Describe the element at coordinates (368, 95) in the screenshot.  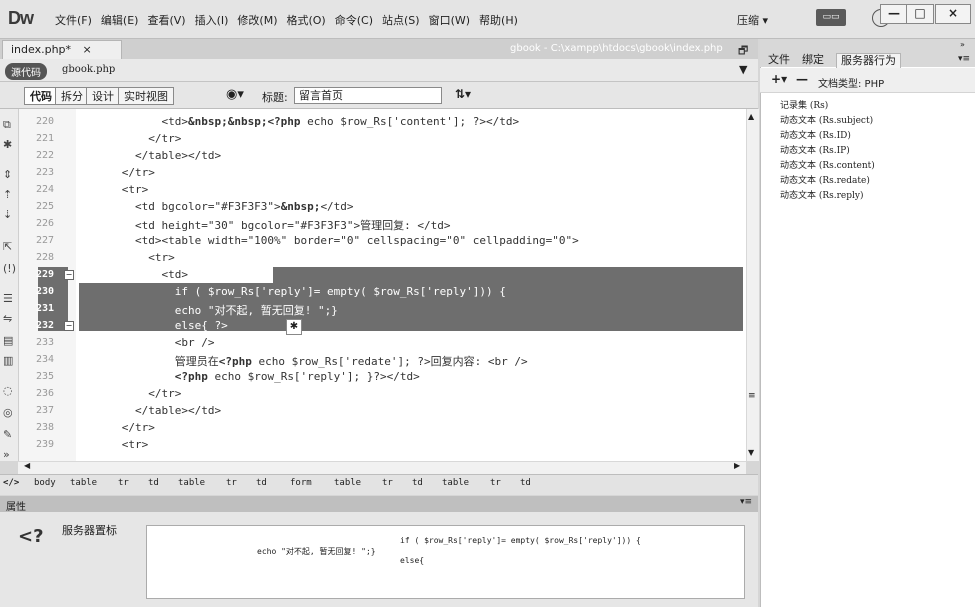
I see `title-input: 留言首页` at that location.